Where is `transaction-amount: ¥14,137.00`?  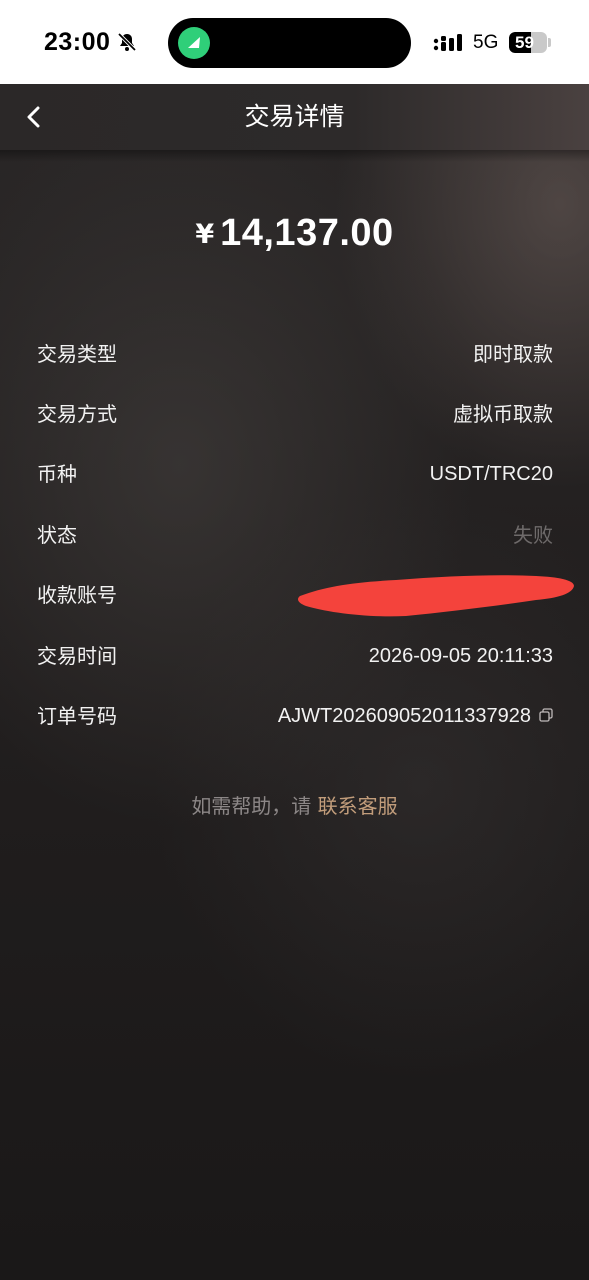
transaction-amount: ¥14,137.00 is located at coordinates (294, 233).